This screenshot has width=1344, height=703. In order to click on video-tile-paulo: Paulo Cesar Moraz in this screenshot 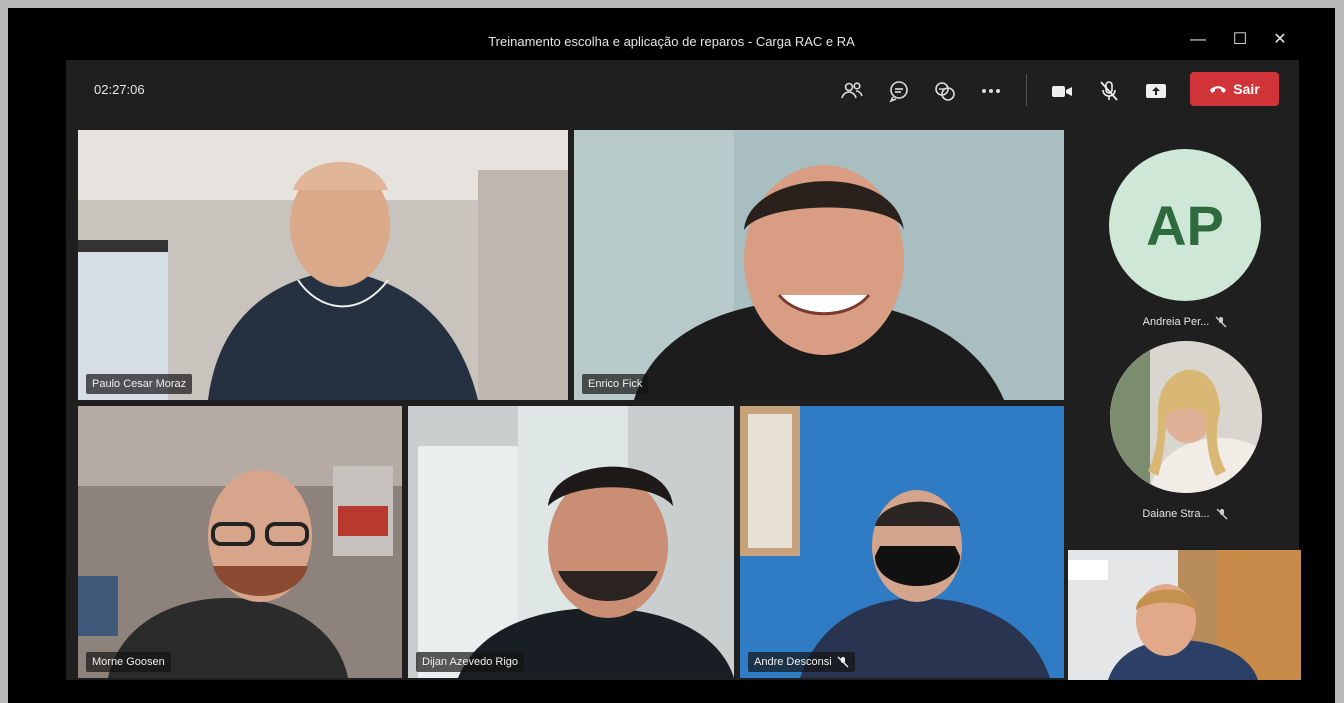, I will do `click(323, 265)`.